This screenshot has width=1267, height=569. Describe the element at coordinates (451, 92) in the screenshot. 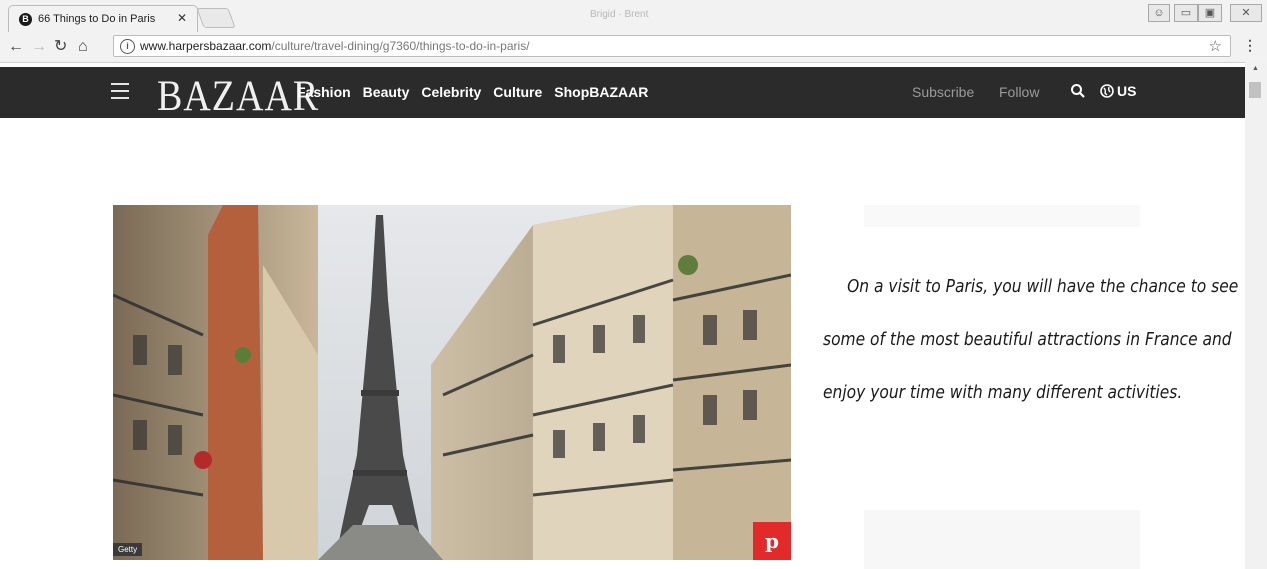

I see `nav-link-celebrity: Celebrity` at that location.